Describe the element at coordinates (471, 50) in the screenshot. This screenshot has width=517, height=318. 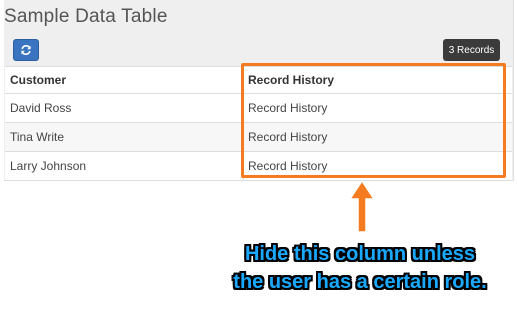
I see `records-count-button: 3 Records` at that location.